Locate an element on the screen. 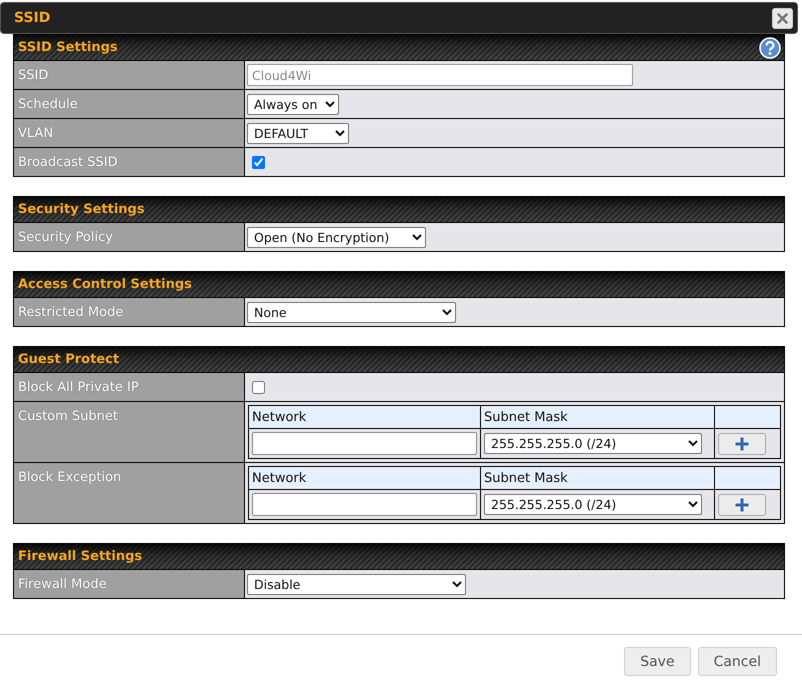  dropdown: DEFAULT is located at coordinates (298, 133).